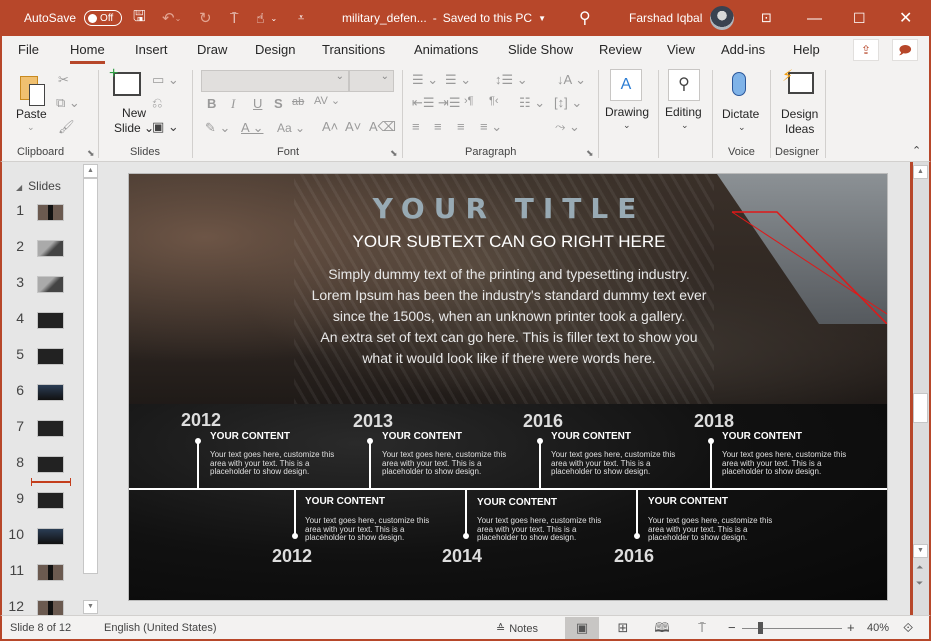  What do you see at coordinates (43, 500) in the screenshot?
I see `slide-thumbnail-9: 9` at bounding box center [43, 500].